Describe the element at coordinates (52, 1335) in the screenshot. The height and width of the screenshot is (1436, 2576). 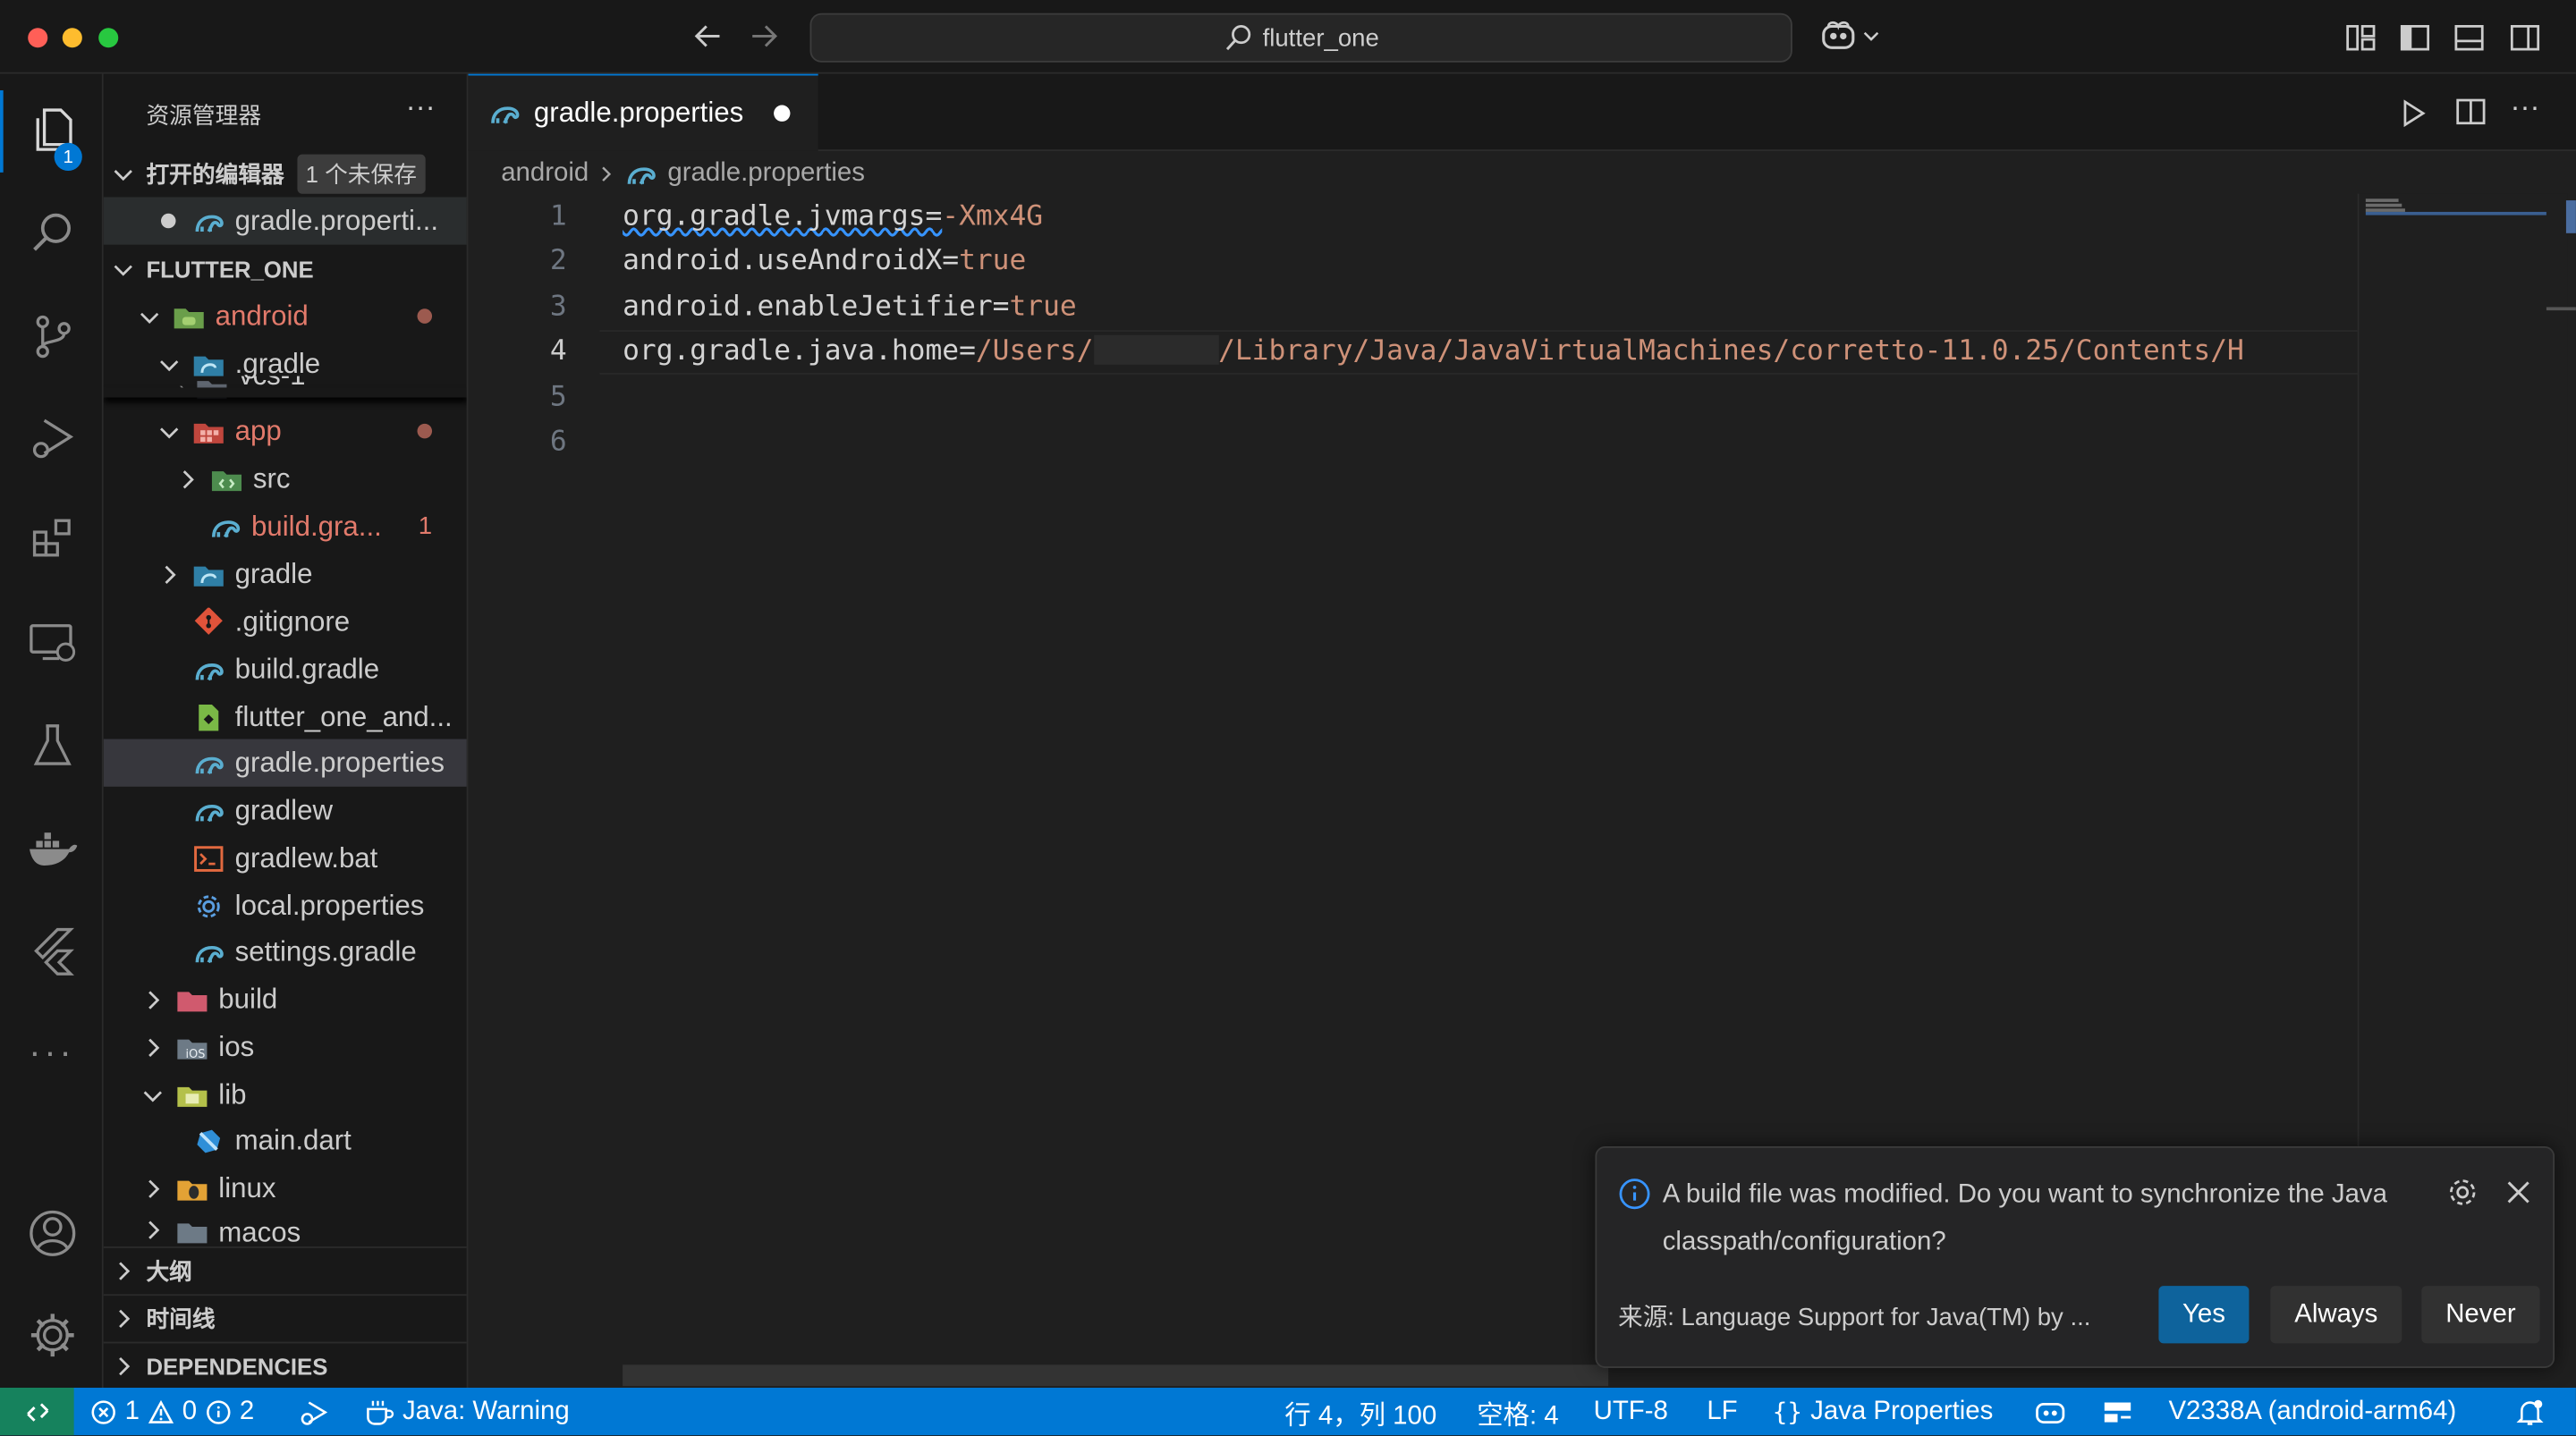
I see `manage-button` at that location.